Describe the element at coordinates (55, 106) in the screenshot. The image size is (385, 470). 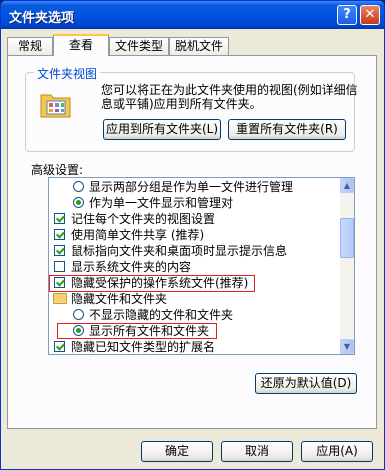
I see `folder-view-icon` at that location.